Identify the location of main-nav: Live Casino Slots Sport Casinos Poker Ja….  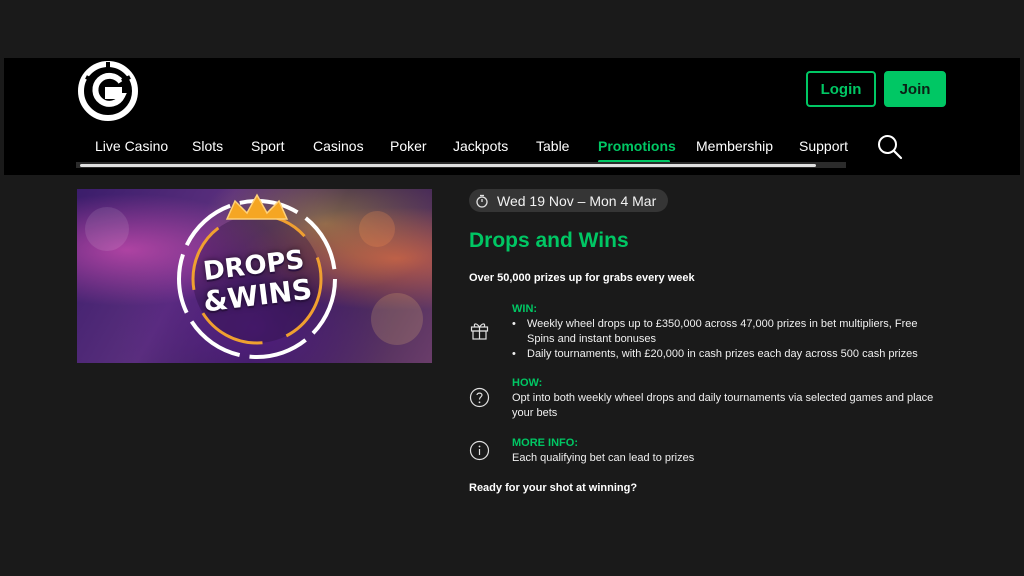
(434, 148).